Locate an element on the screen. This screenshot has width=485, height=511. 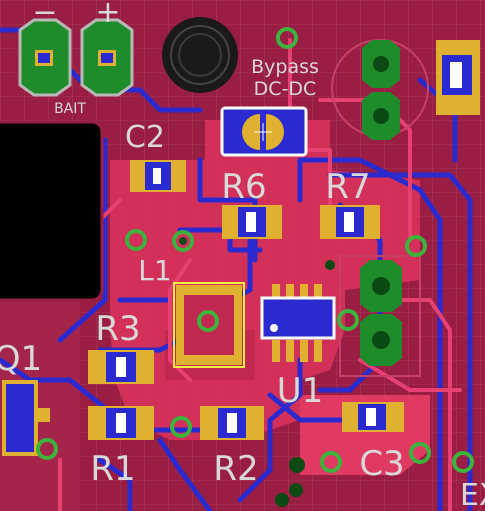
r6-label: R6 is located at coordinates (243, 187).